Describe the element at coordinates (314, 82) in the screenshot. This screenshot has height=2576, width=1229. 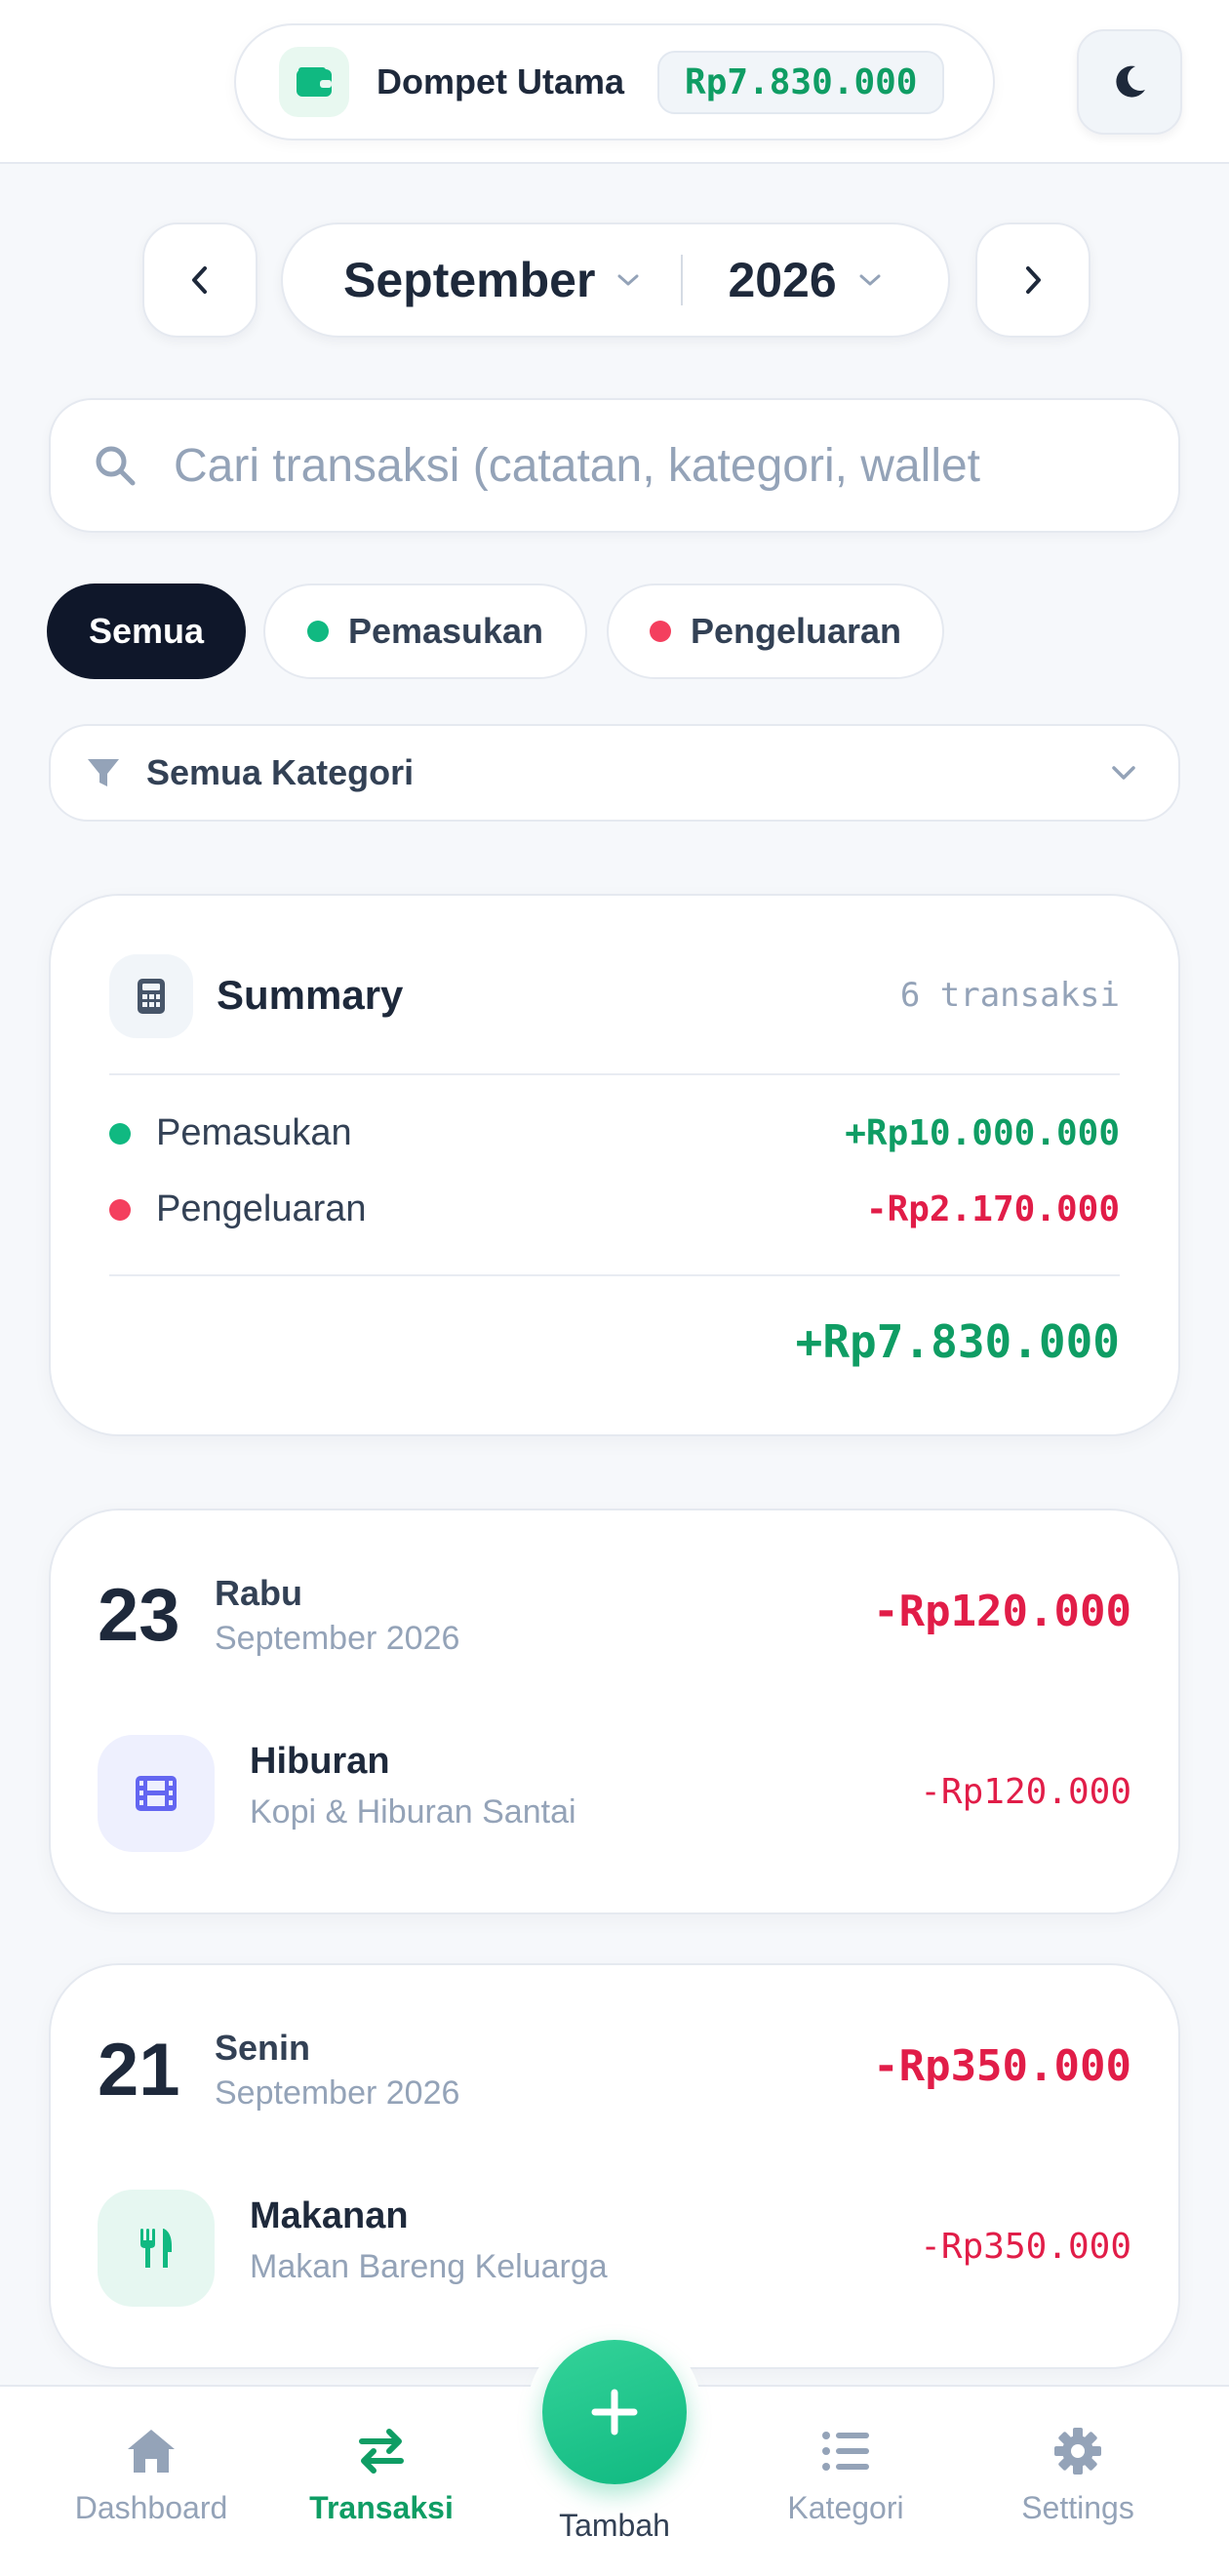
I see `wallet-icon` at that location.